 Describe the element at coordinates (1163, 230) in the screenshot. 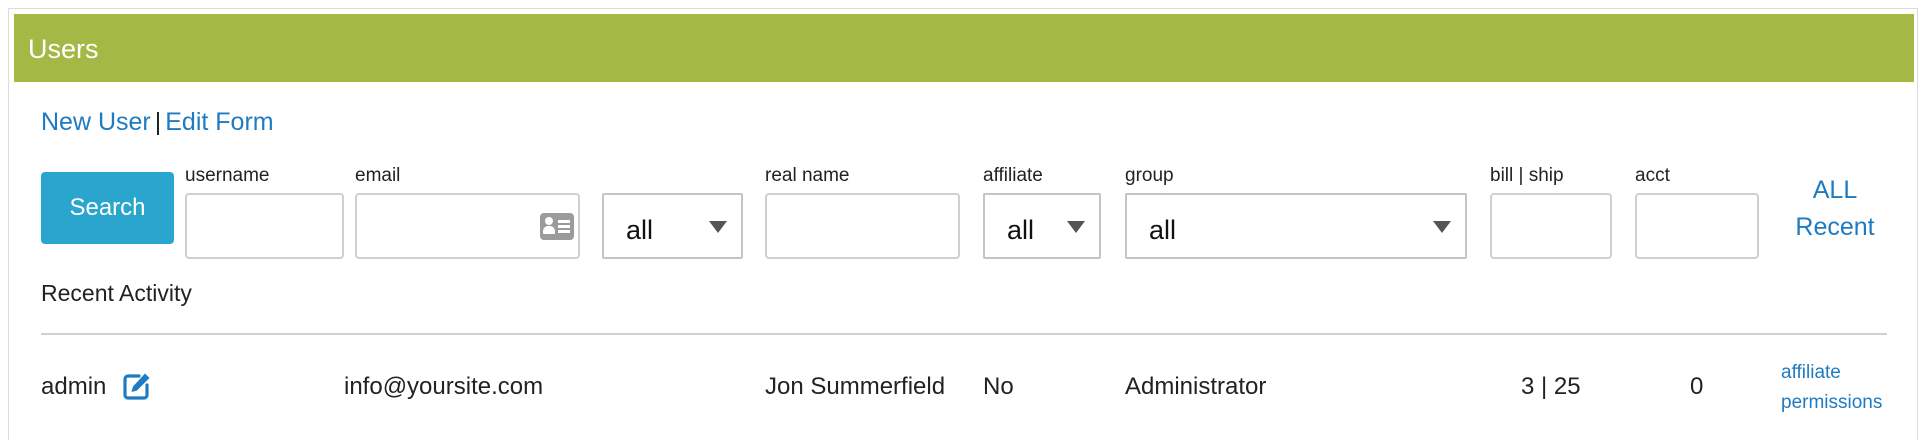

I see `group-value: all` at that location.